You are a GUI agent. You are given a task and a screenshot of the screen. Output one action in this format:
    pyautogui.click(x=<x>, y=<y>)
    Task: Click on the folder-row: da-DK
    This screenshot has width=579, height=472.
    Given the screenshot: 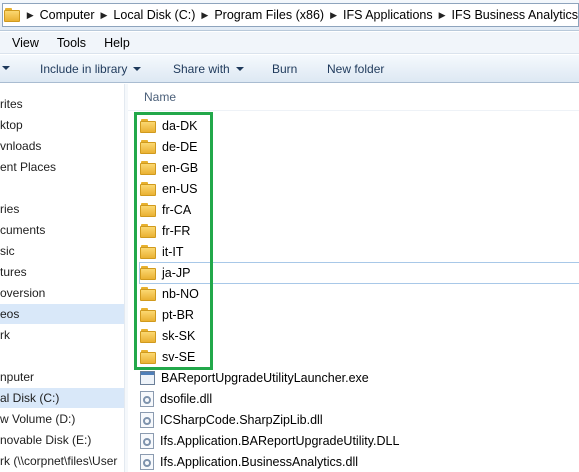 What is the action you would take?
    pyautogui.click(x=168, y=126)
    